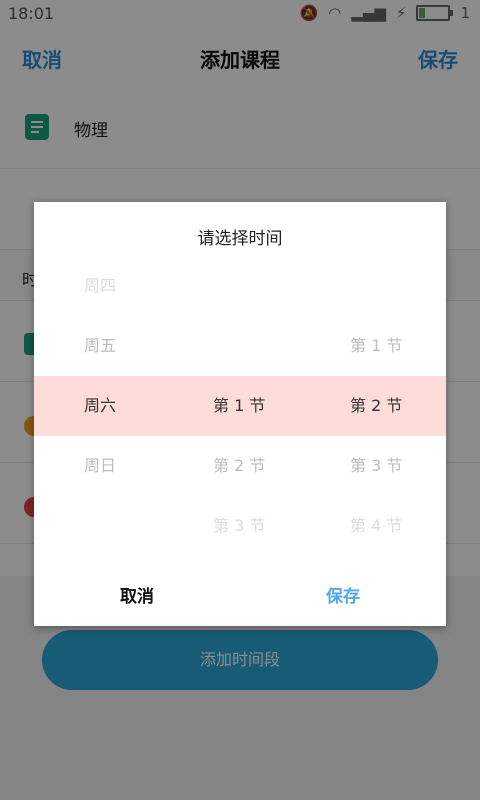 This screenshot has height=800, width=480. Describe the element at coordinates (376, 466) in the screenshot. I see `end-period-option: 第 3 节` at that location.